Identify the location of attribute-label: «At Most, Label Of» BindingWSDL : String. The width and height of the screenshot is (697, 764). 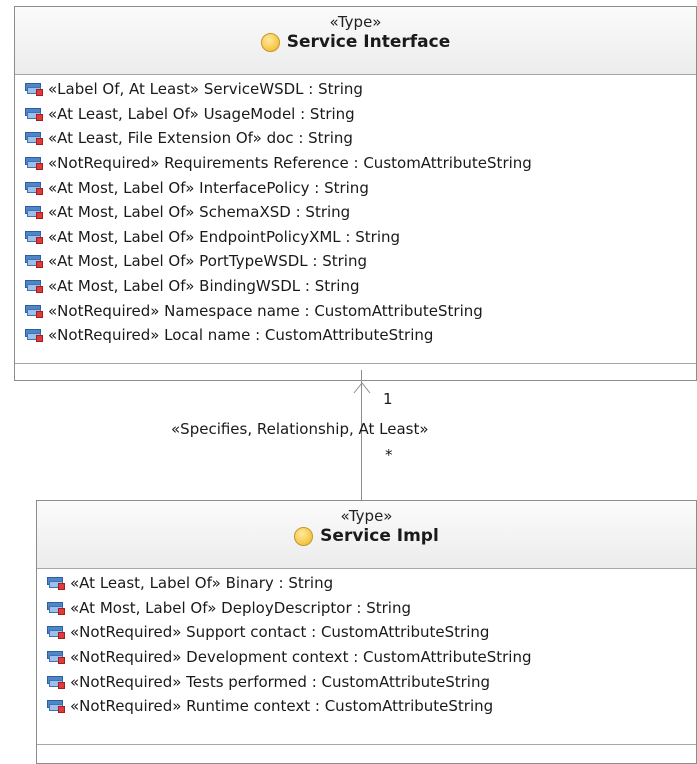
(204, 286).